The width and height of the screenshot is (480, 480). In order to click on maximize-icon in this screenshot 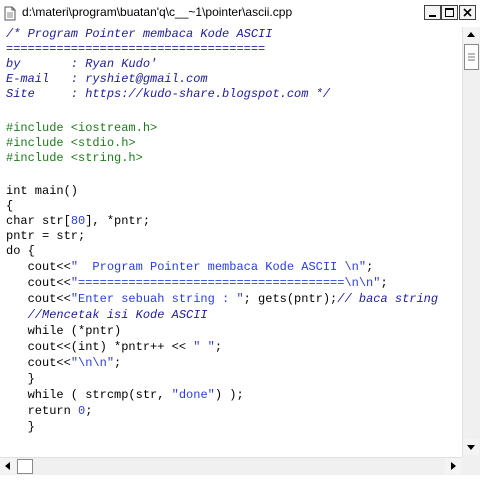, I will do `click(449, 12)`.